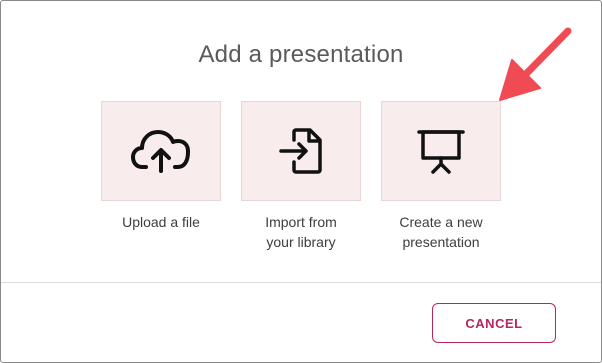  What do you see at coordinates (441, 232) in the screenshot?
I see `create-presentation-label: Create a new presentation` at bounding box center [441, 232].